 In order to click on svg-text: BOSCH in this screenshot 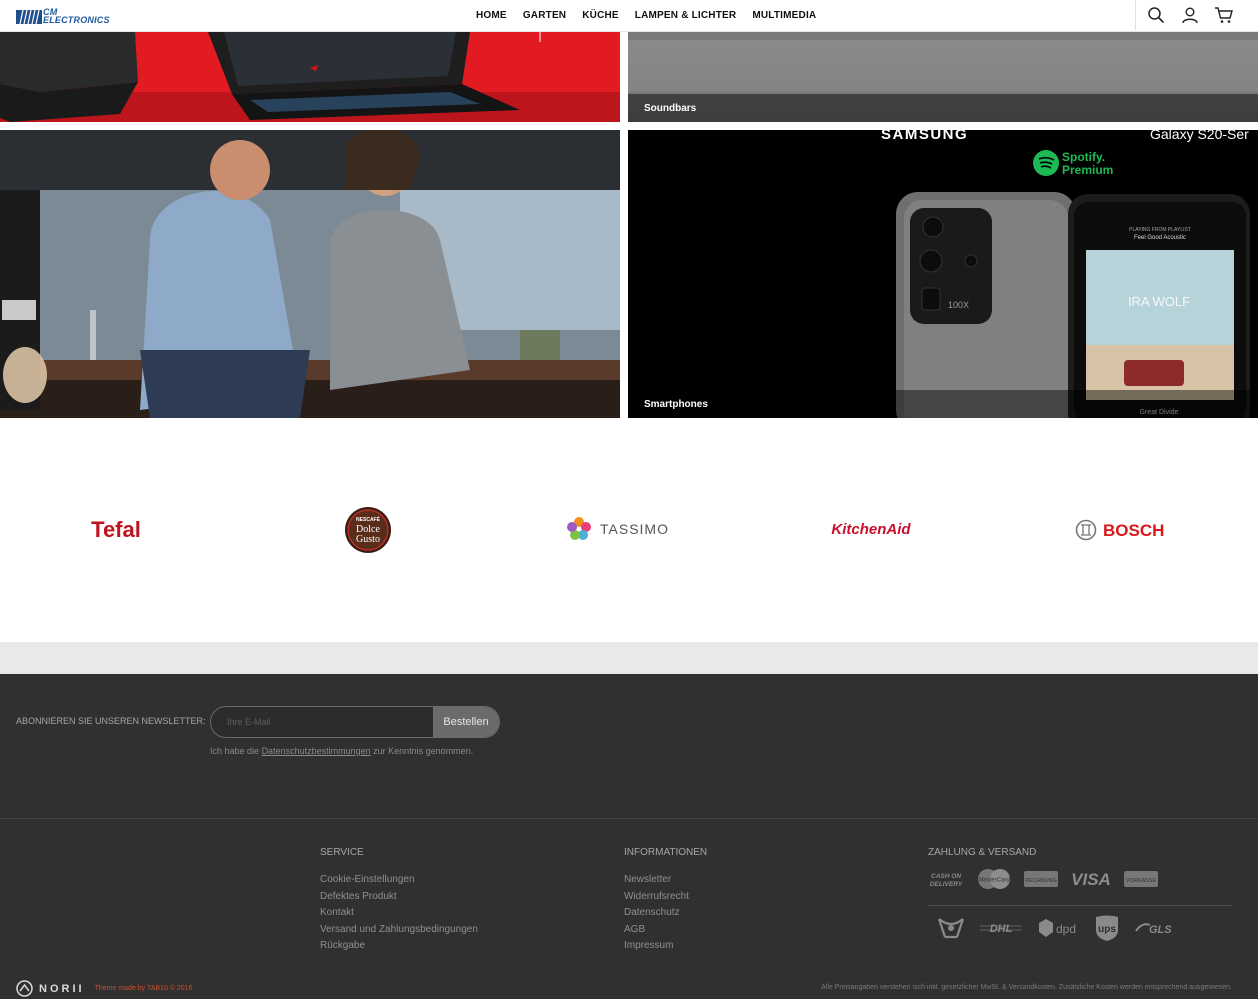, I will do `click(1133, 530)`.